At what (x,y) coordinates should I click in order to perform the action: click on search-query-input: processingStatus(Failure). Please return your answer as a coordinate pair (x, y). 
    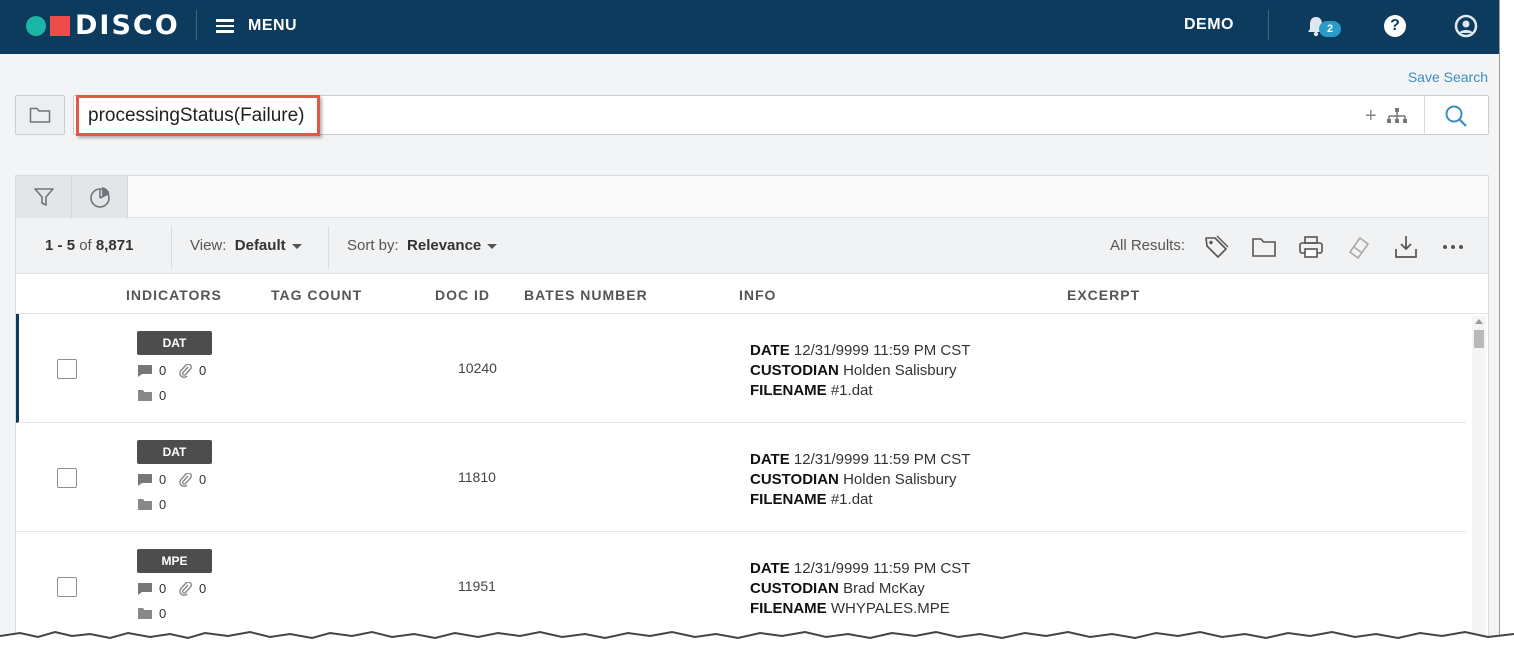
    Looking at the image, I should click on (196, 116).